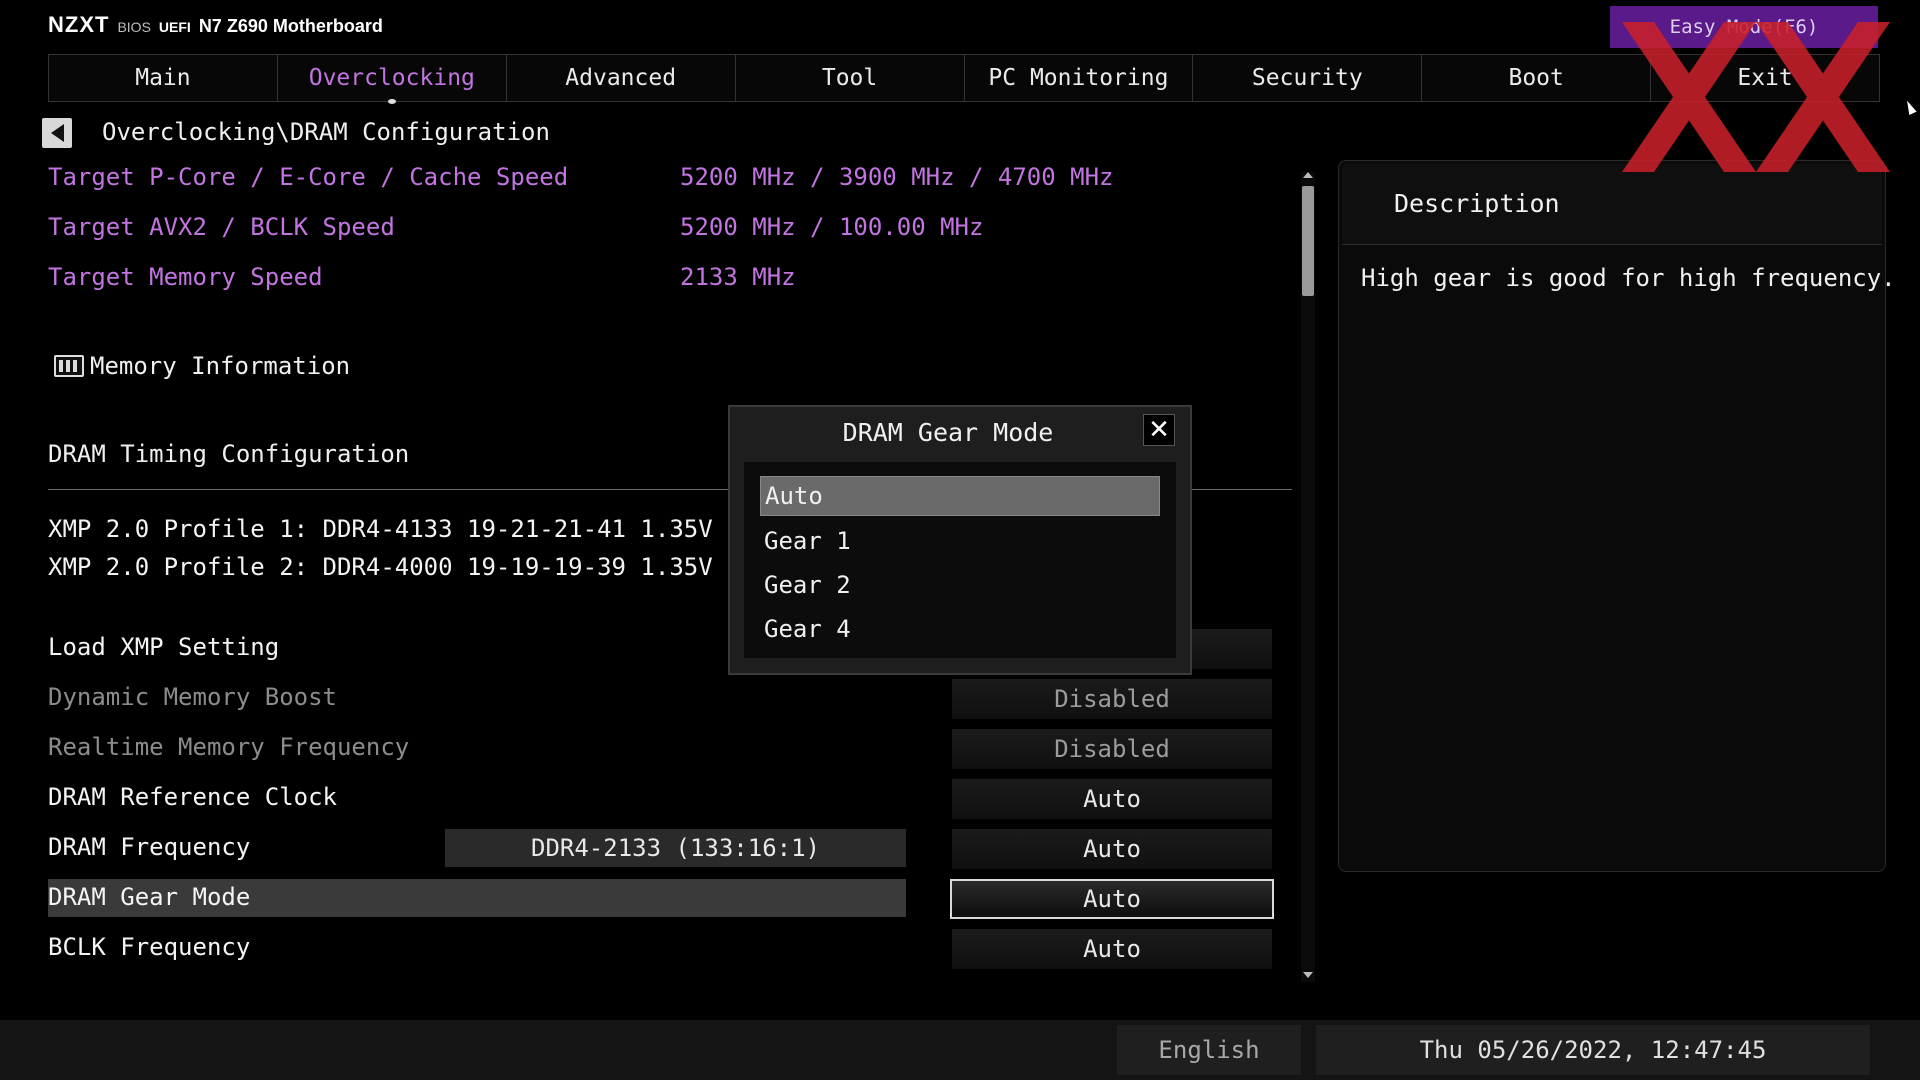  I want to click on description-text: High gear is good for high frequency., so click(1628, 278).